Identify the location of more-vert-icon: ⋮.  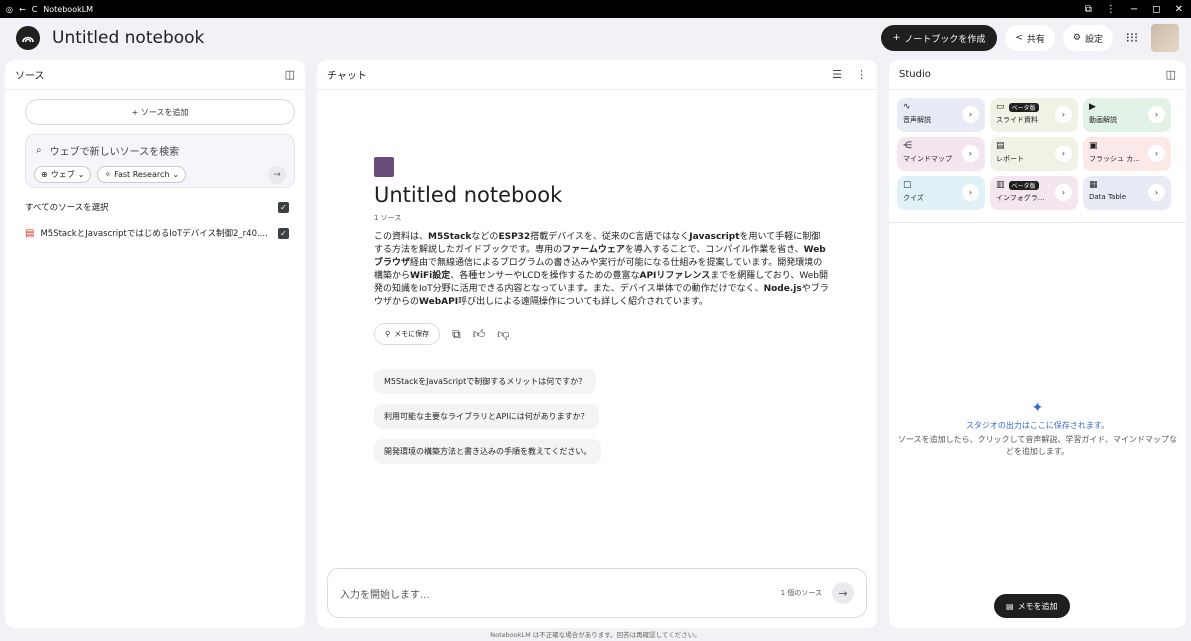
(861, 74).